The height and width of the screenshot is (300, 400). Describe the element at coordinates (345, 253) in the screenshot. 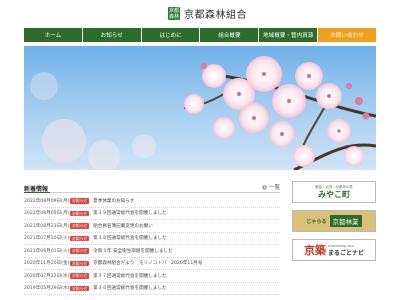

I see `banner-kyochiku-title: まるごとナビ` at that location.